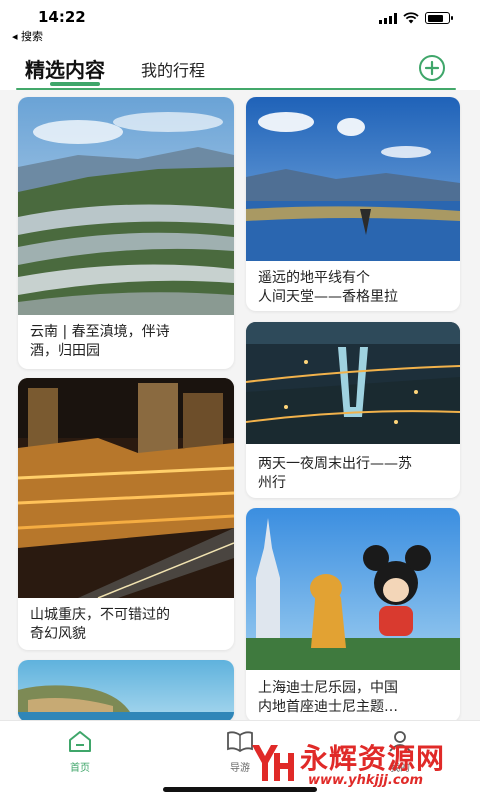 The width and height of the screenshot is (480, 800). I want to click on home-indicator, so click(240, 789).